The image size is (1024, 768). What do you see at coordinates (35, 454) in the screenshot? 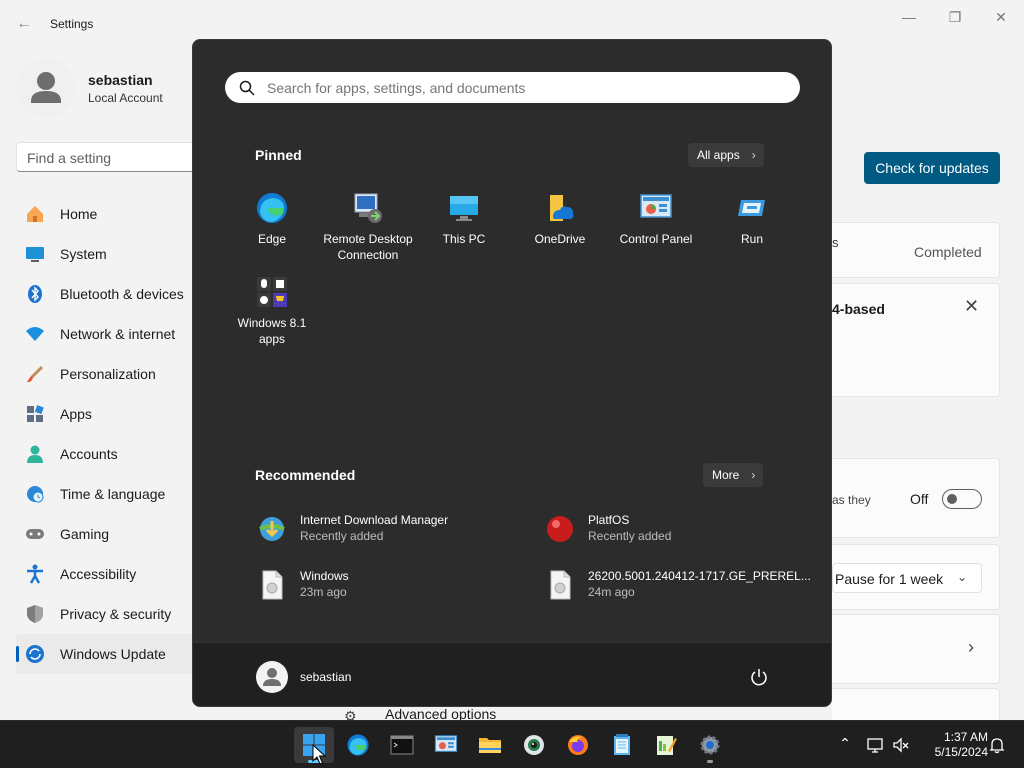
I see `person-icon` at bounding box center [35, 454].